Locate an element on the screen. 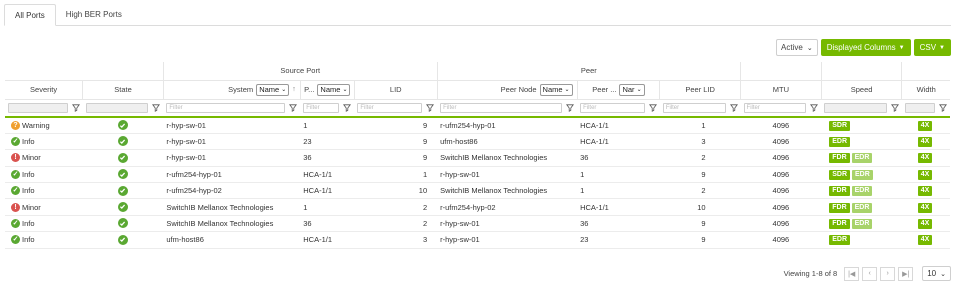 This screenshot has width=955, height=286. status-filter-select: Active ⌄ is located at coordinates (797, 47).